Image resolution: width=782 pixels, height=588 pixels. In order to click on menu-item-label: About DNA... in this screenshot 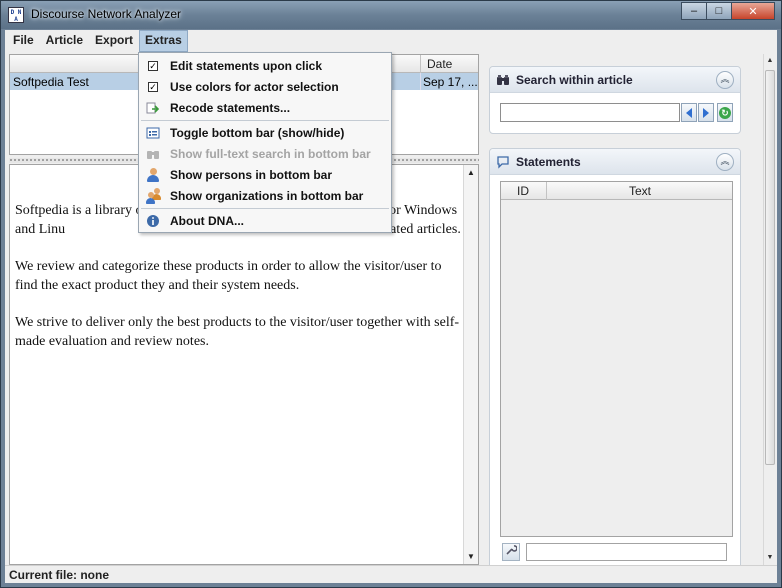, I will do `click(207, 221)`.